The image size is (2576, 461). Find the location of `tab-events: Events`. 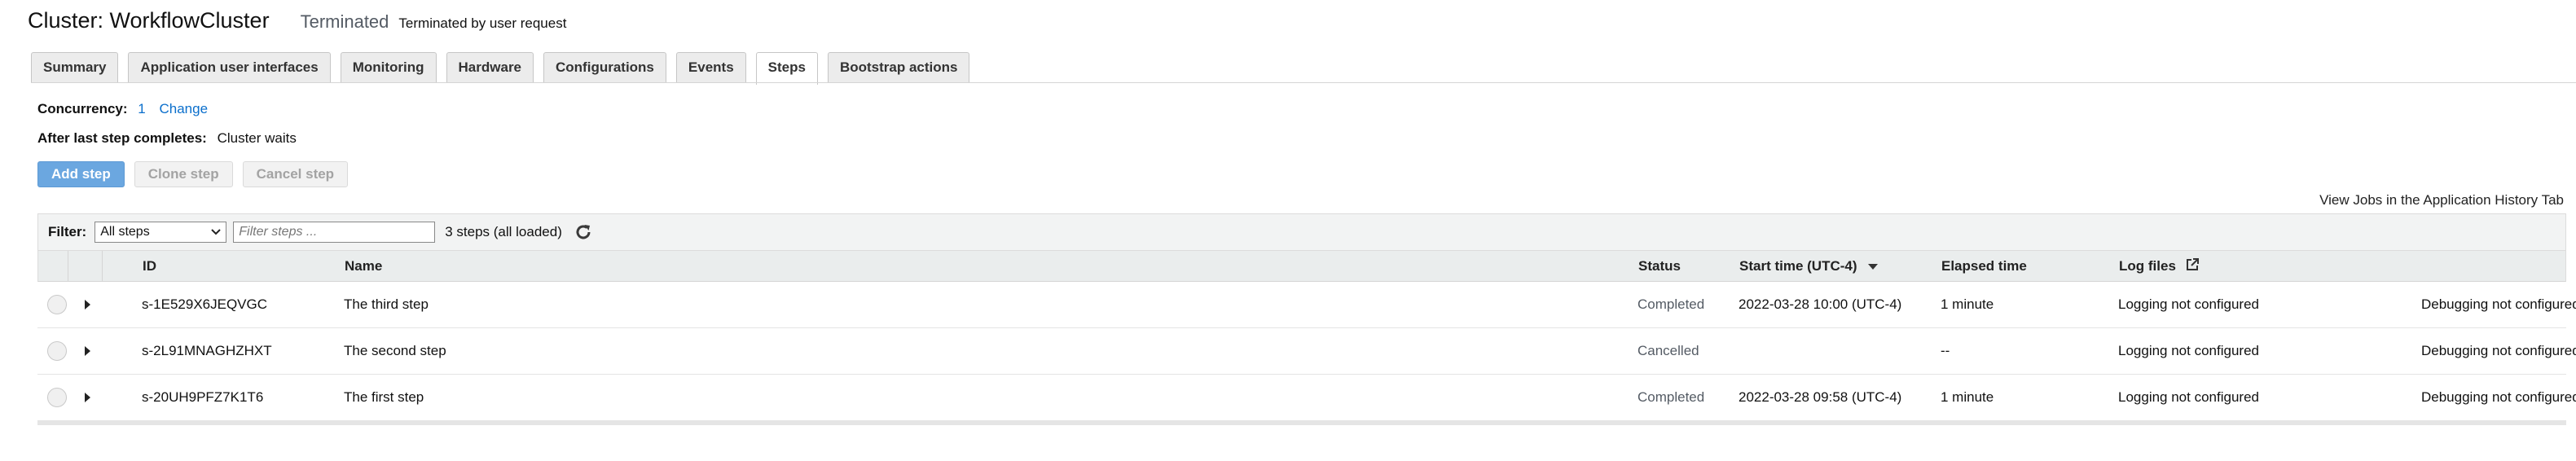

tab-events: Events is located at coordinates (710, 67).